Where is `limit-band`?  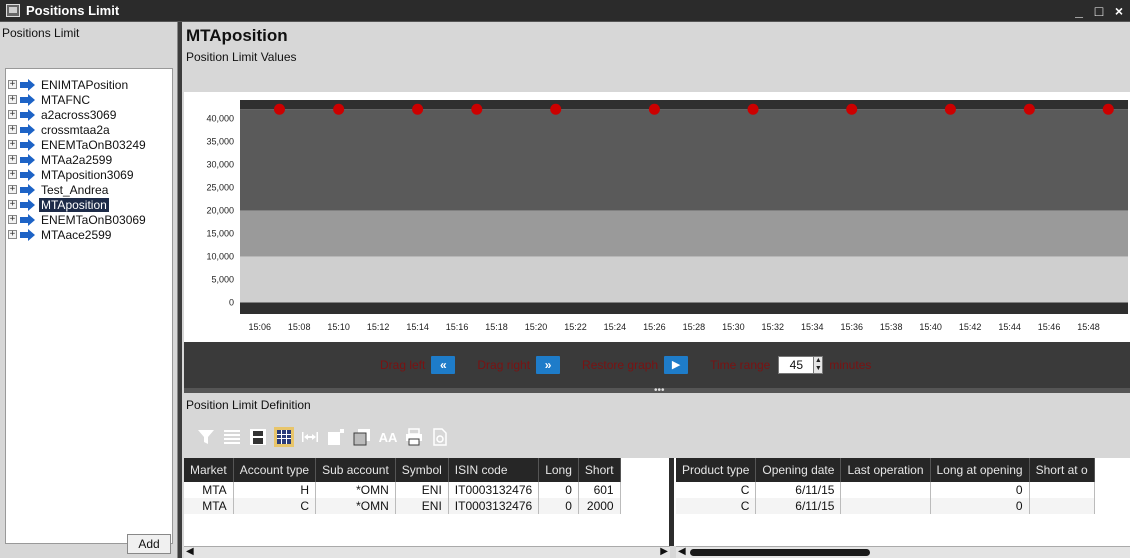 limit-band is located at coordinates (684, 279).